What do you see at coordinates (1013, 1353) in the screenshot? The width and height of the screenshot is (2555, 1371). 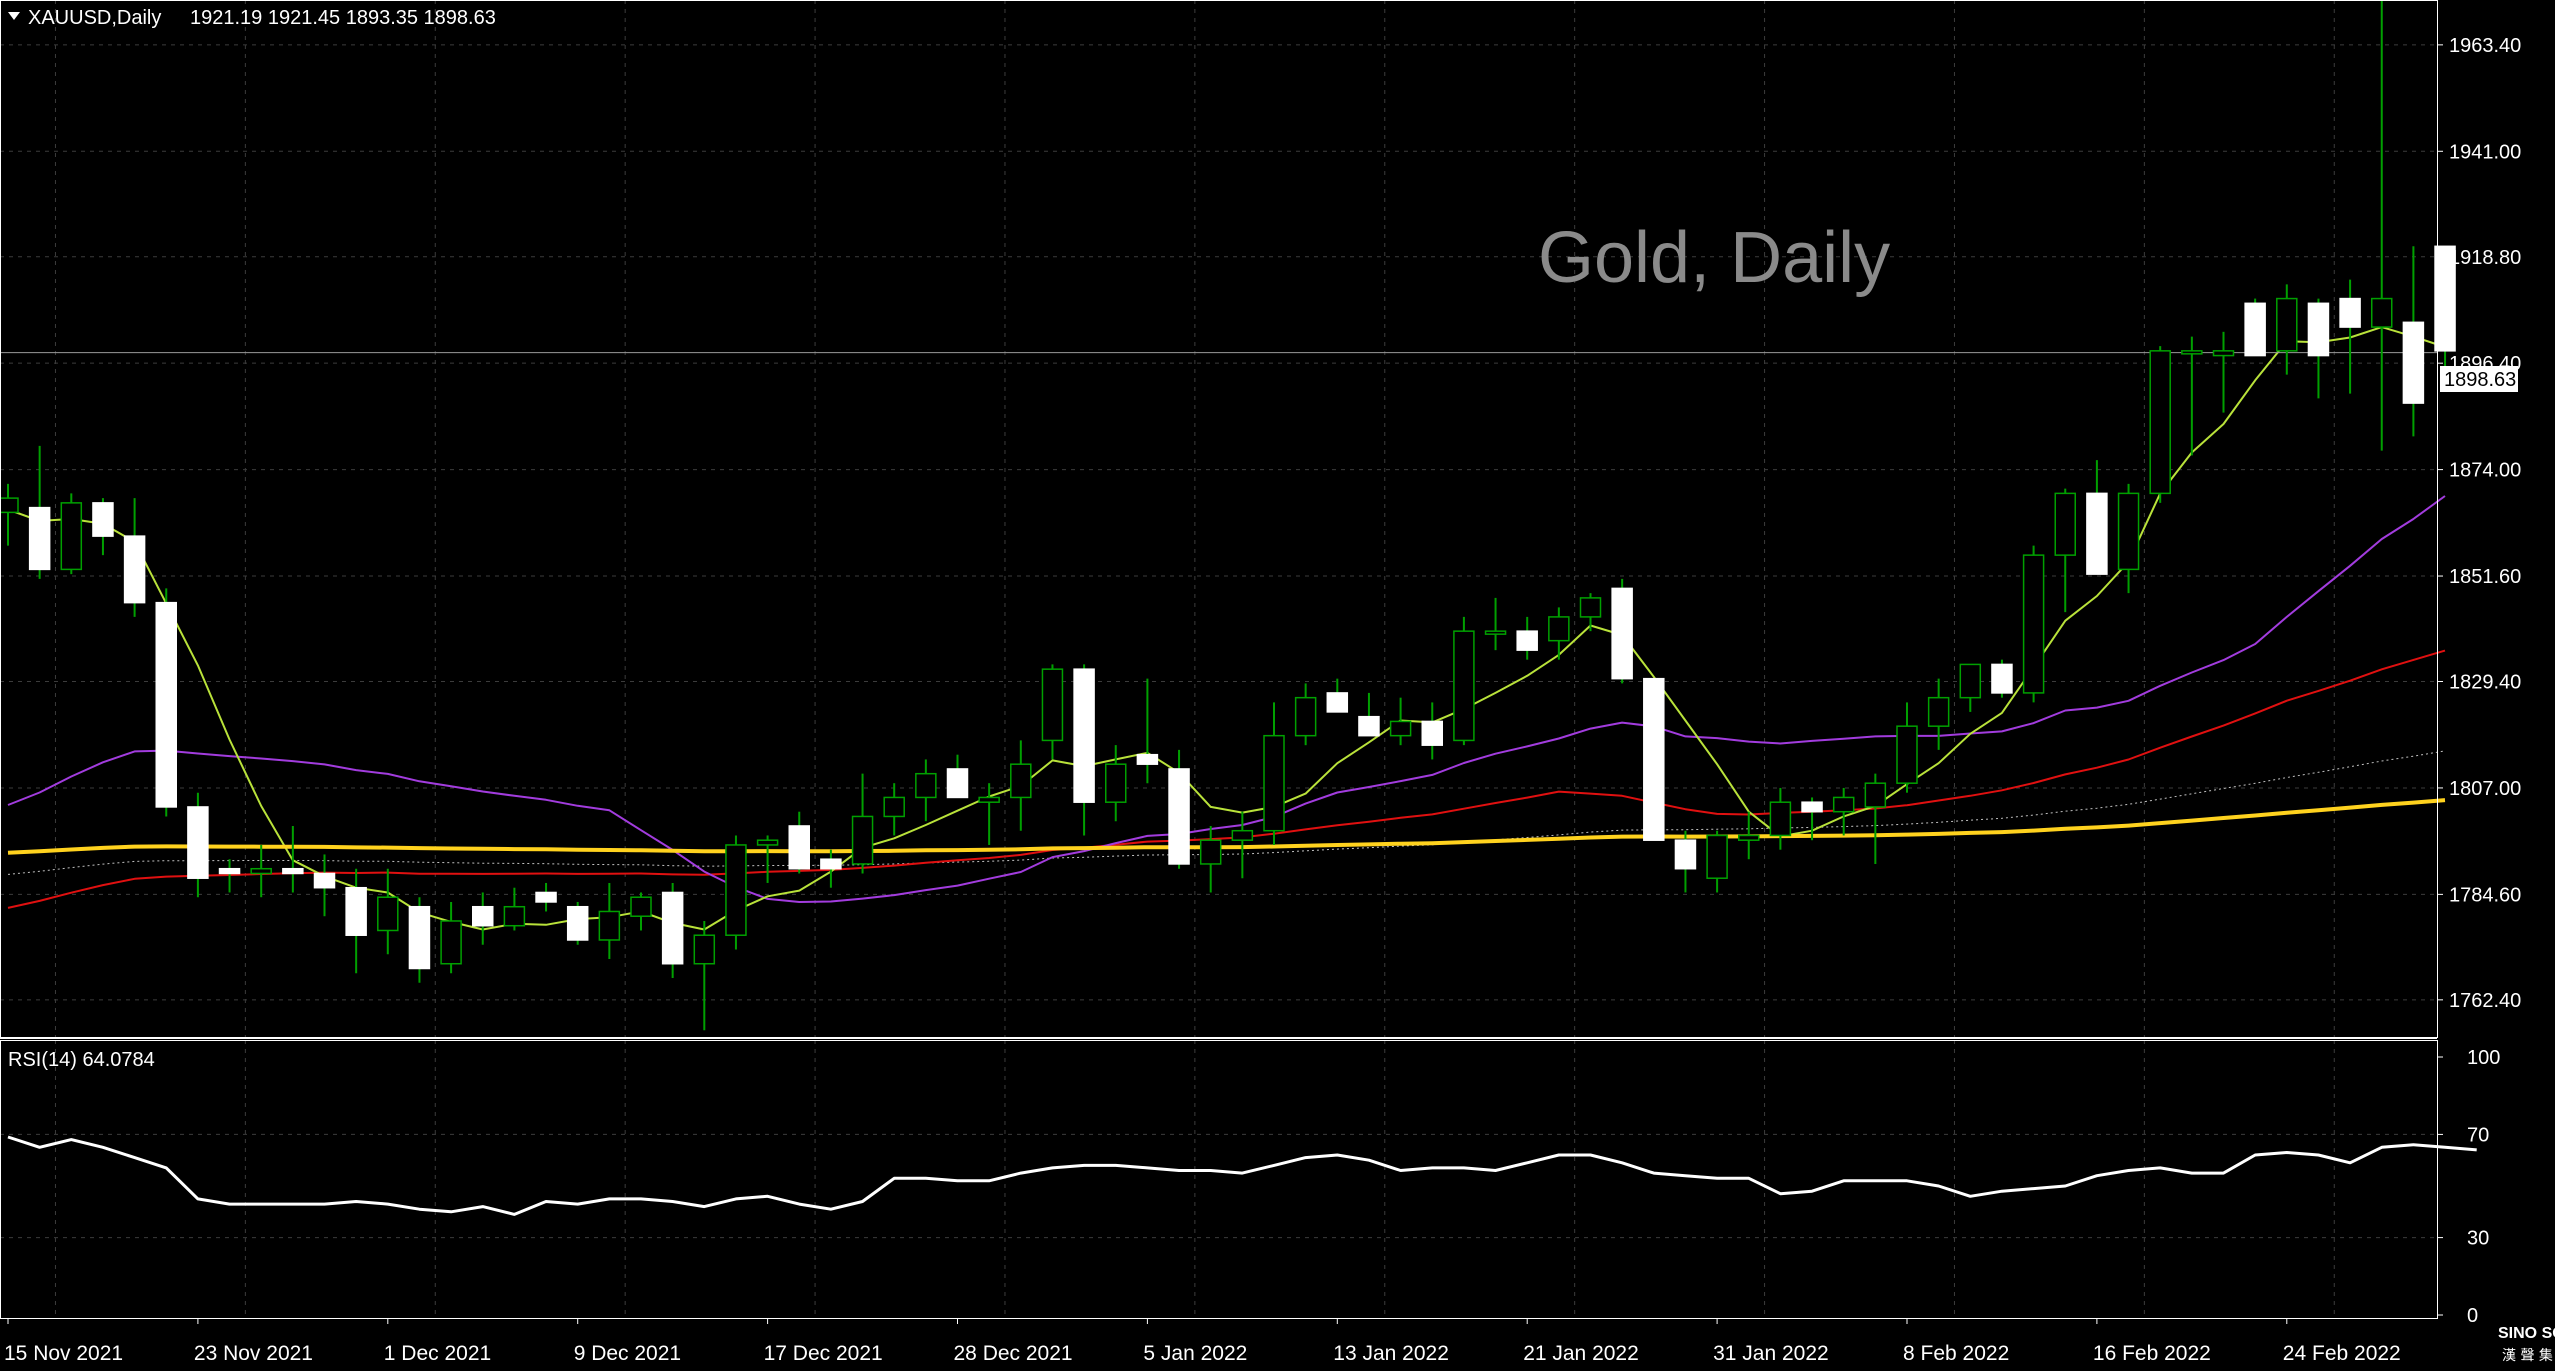 I see `date-tick-label: 28 Dec 2021` at bounding box center [1013, 1353].